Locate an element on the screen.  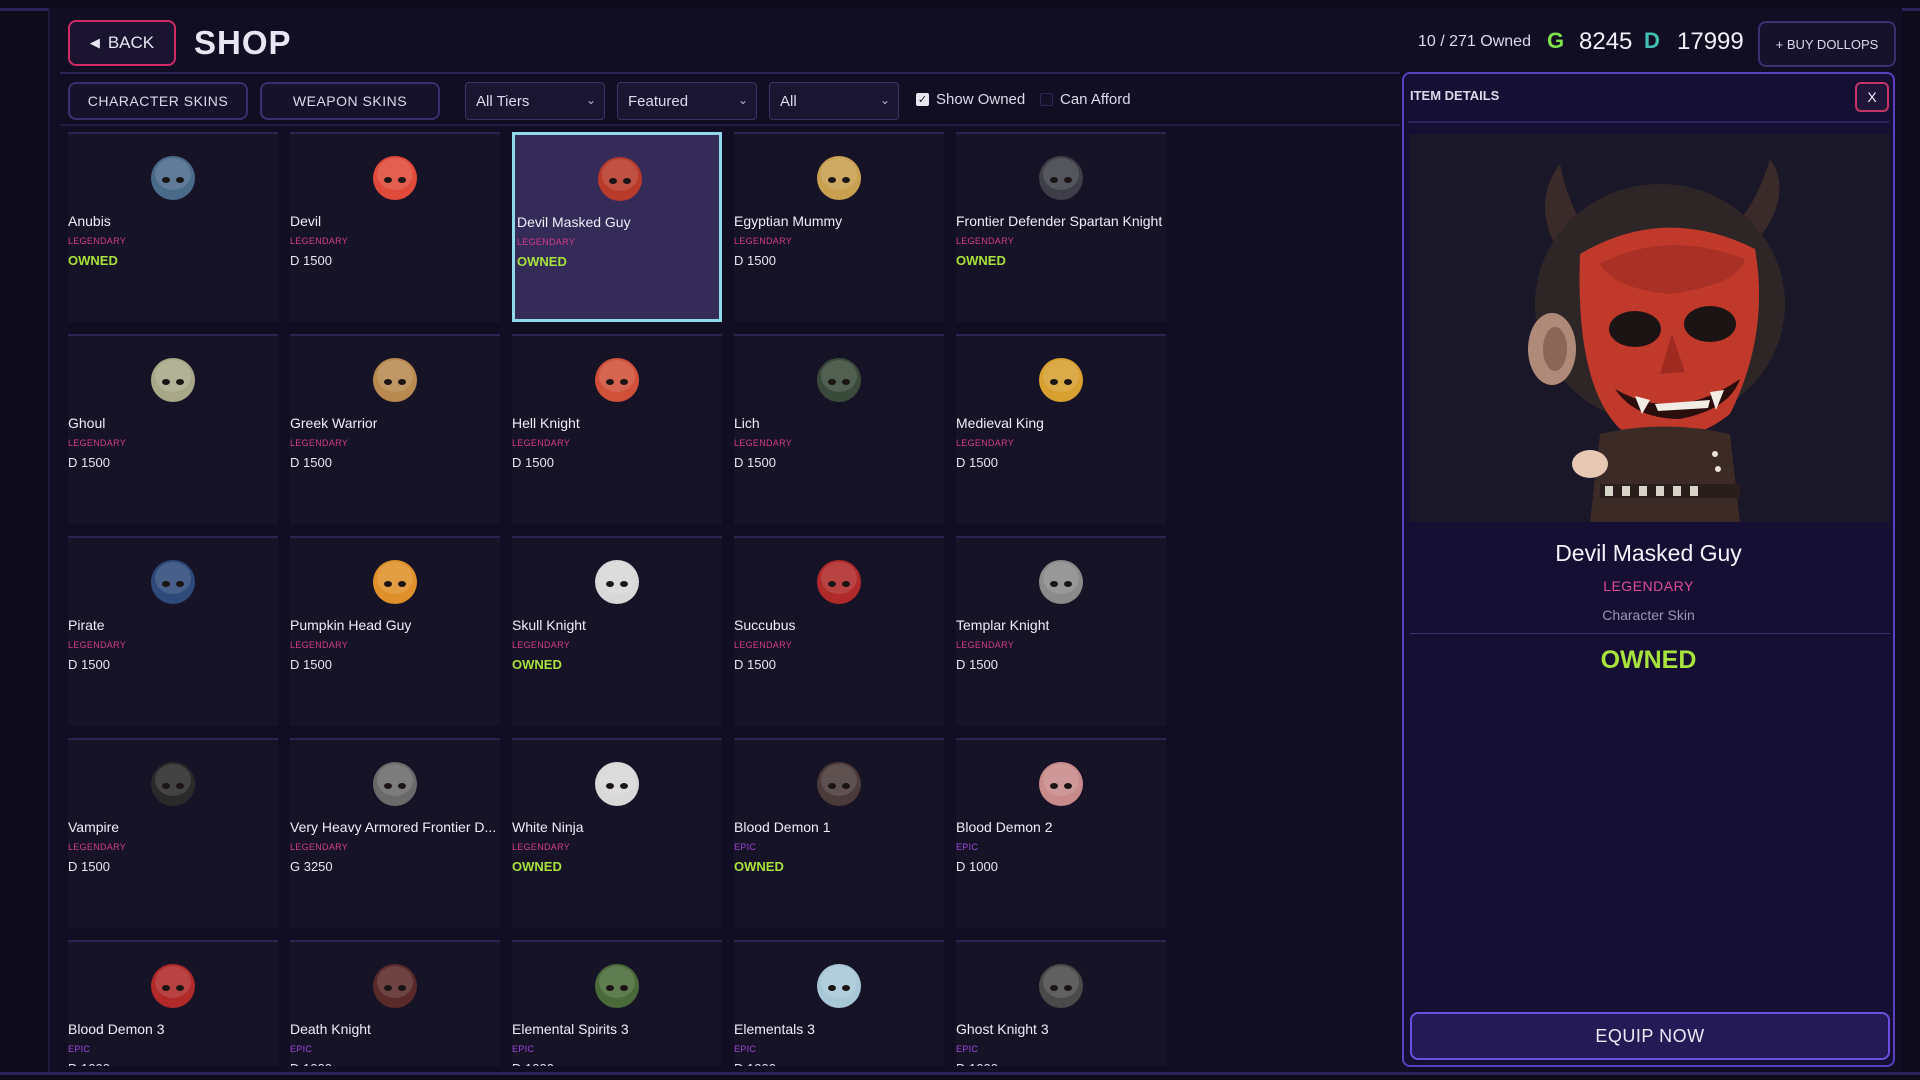
item-price: G 3250 is located at coordinates (311, 866).